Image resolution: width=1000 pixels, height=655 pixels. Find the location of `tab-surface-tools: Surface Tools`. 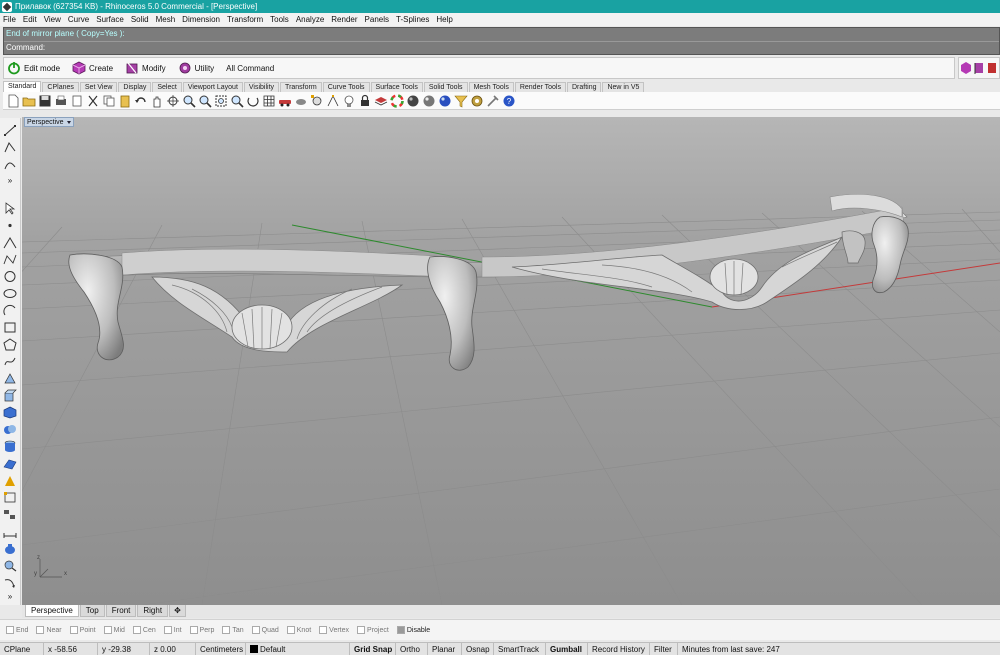

tab-surface-tools: Surface Tools is located at coordinates (396, 87).